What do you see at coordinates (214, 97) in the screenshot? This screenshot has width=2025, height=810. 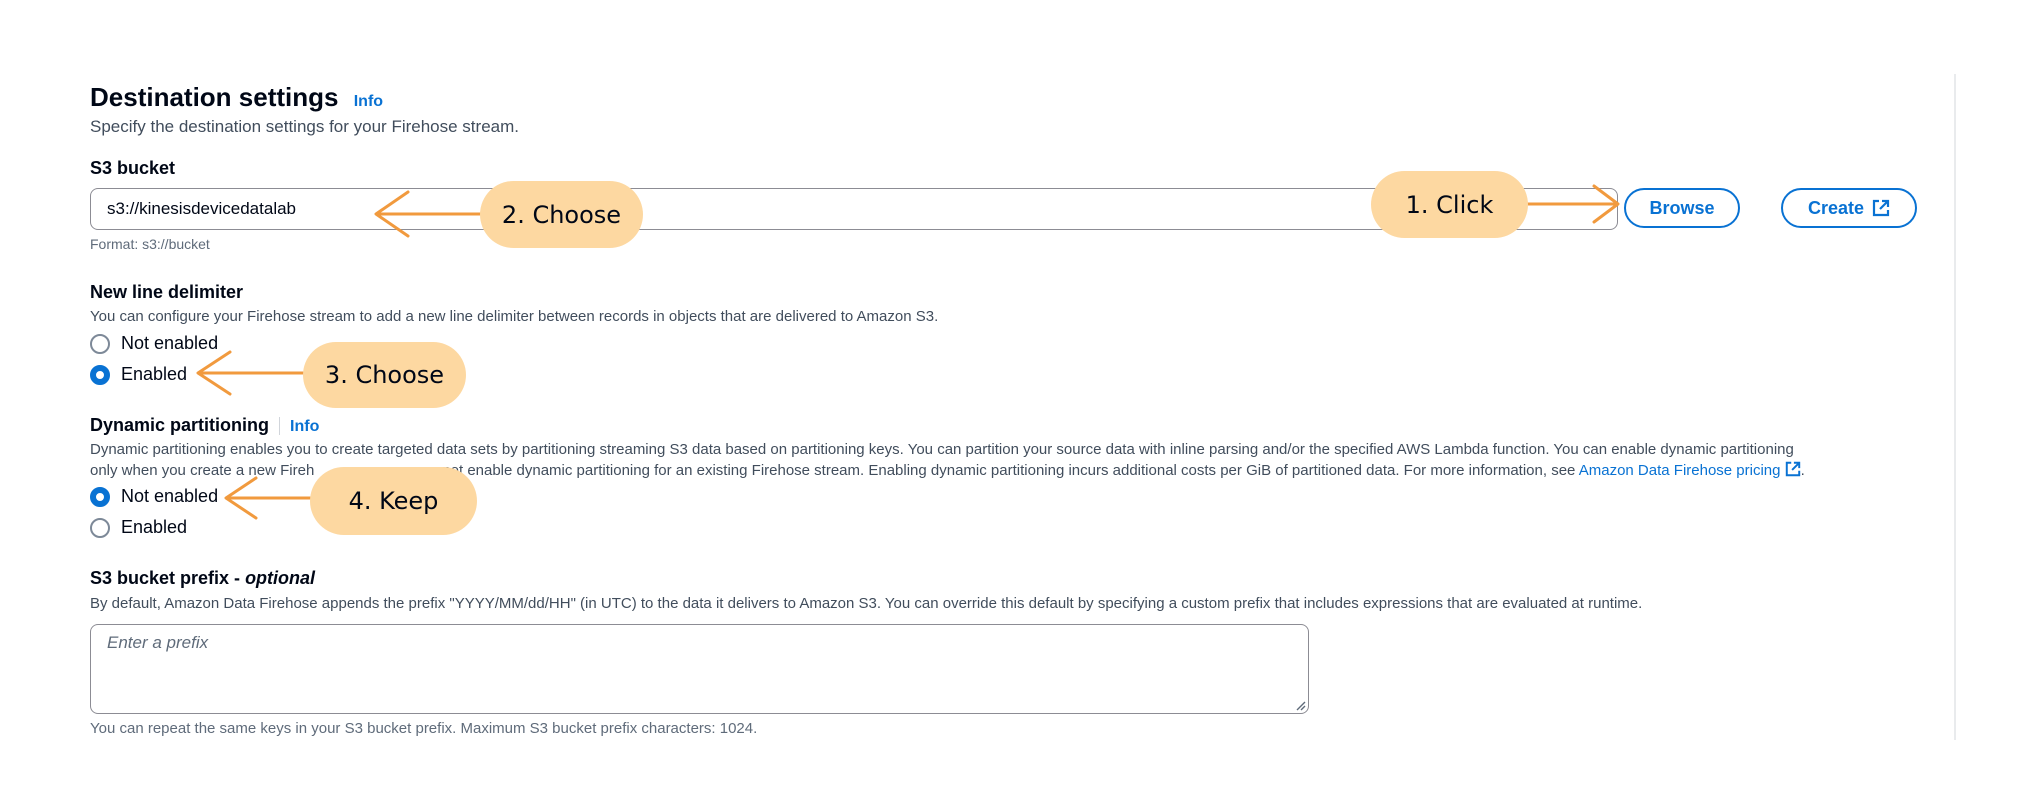 I see `section-title-text: Destination settings` at bounding box center [214, 97].